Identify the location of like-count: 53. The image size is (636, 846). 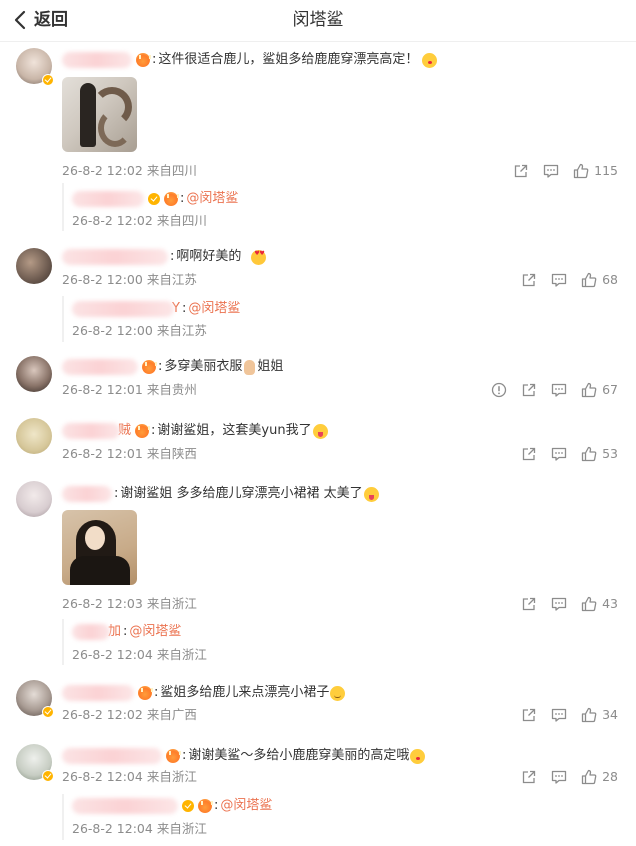
(610, 453).